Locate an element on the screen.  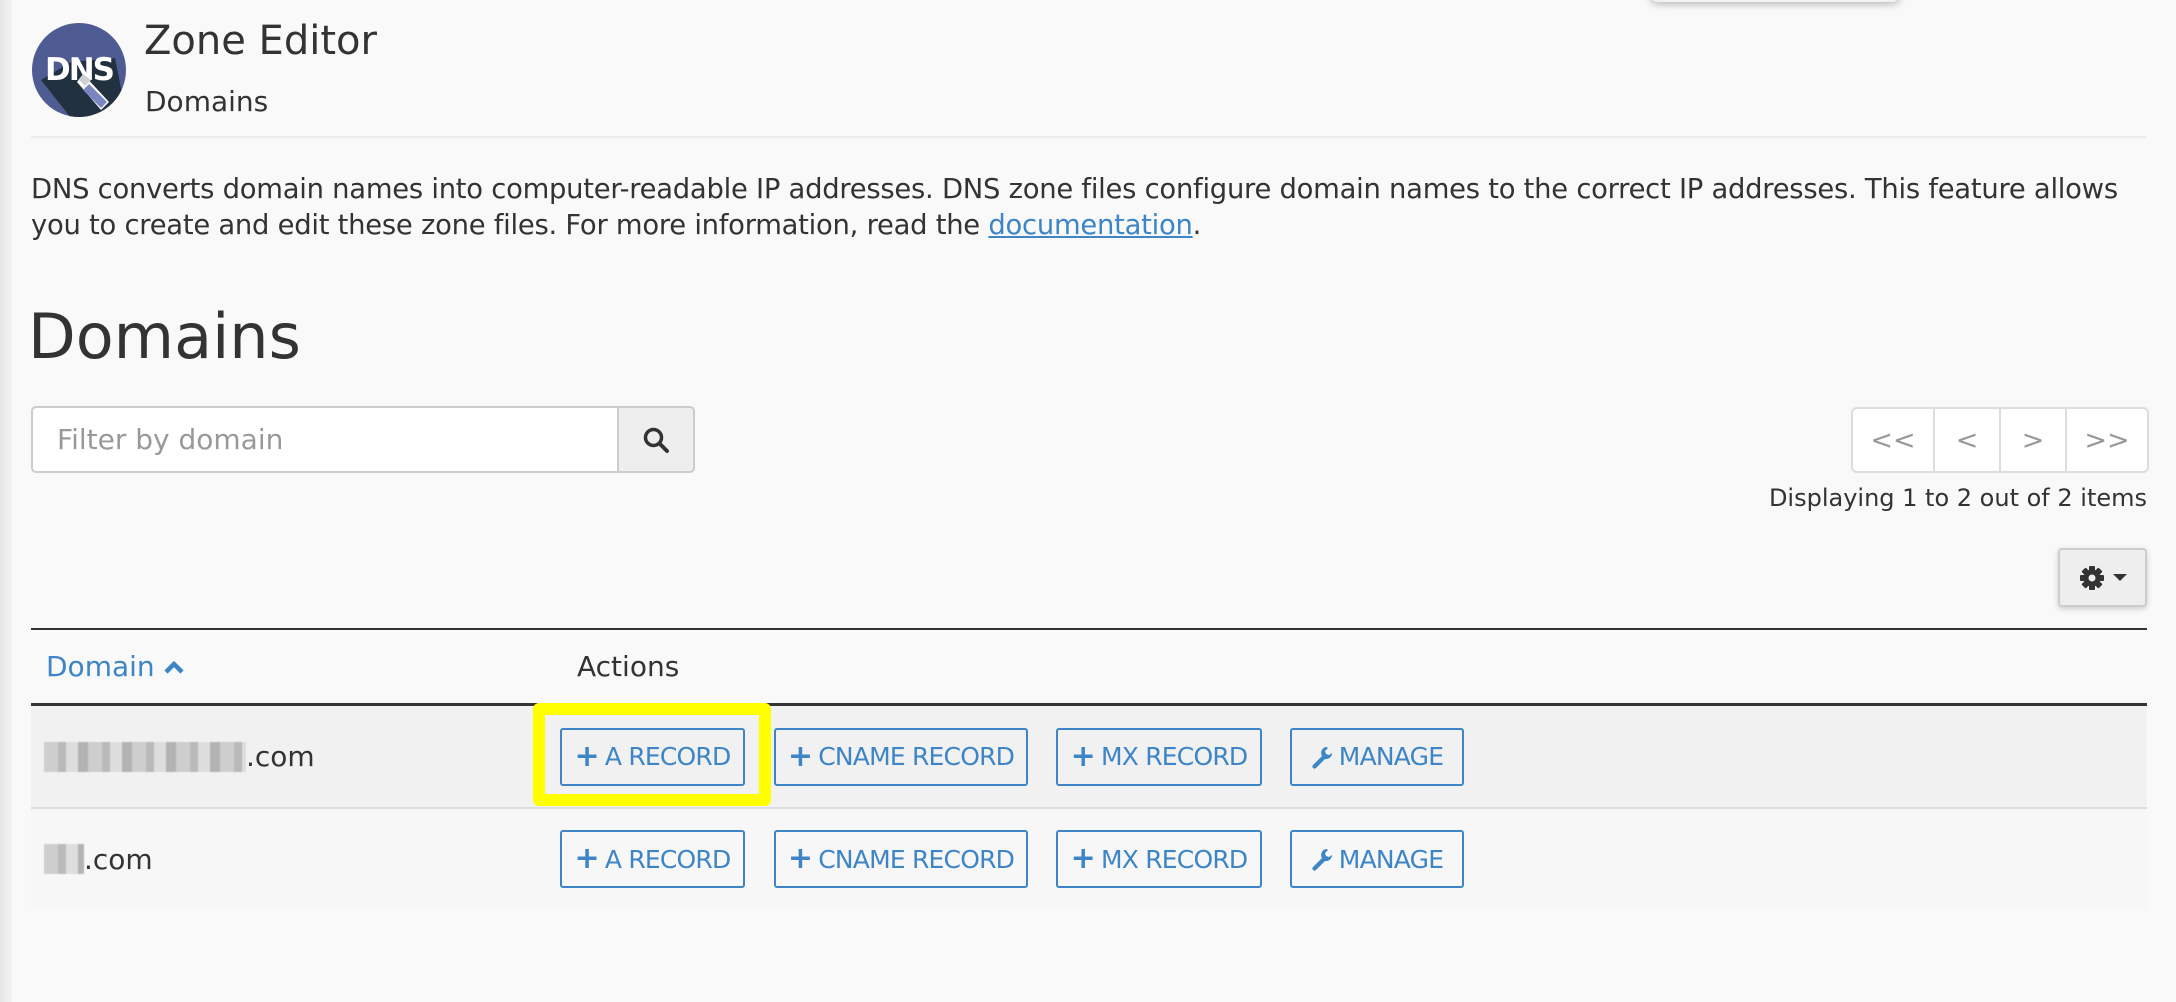
gear-icon is located at coordinates (2091, 577).